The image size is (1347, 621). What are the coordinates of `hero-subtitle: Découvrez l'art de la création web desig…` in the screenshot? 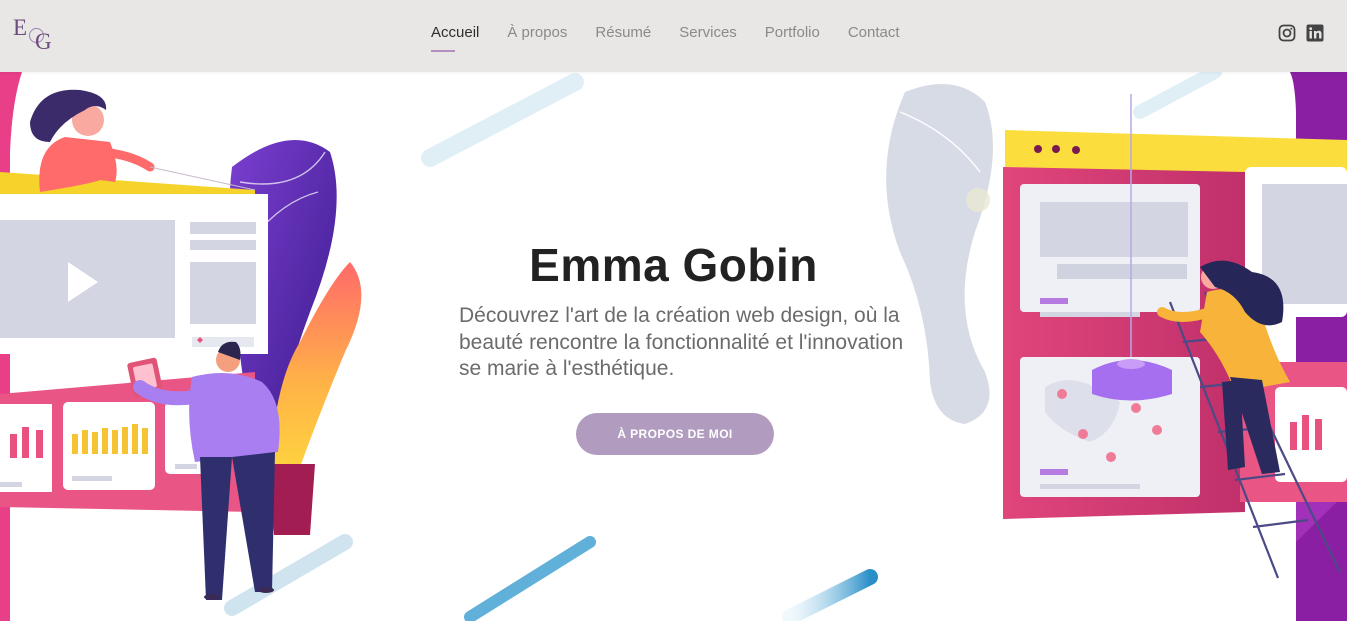 It's located at (681, 342).